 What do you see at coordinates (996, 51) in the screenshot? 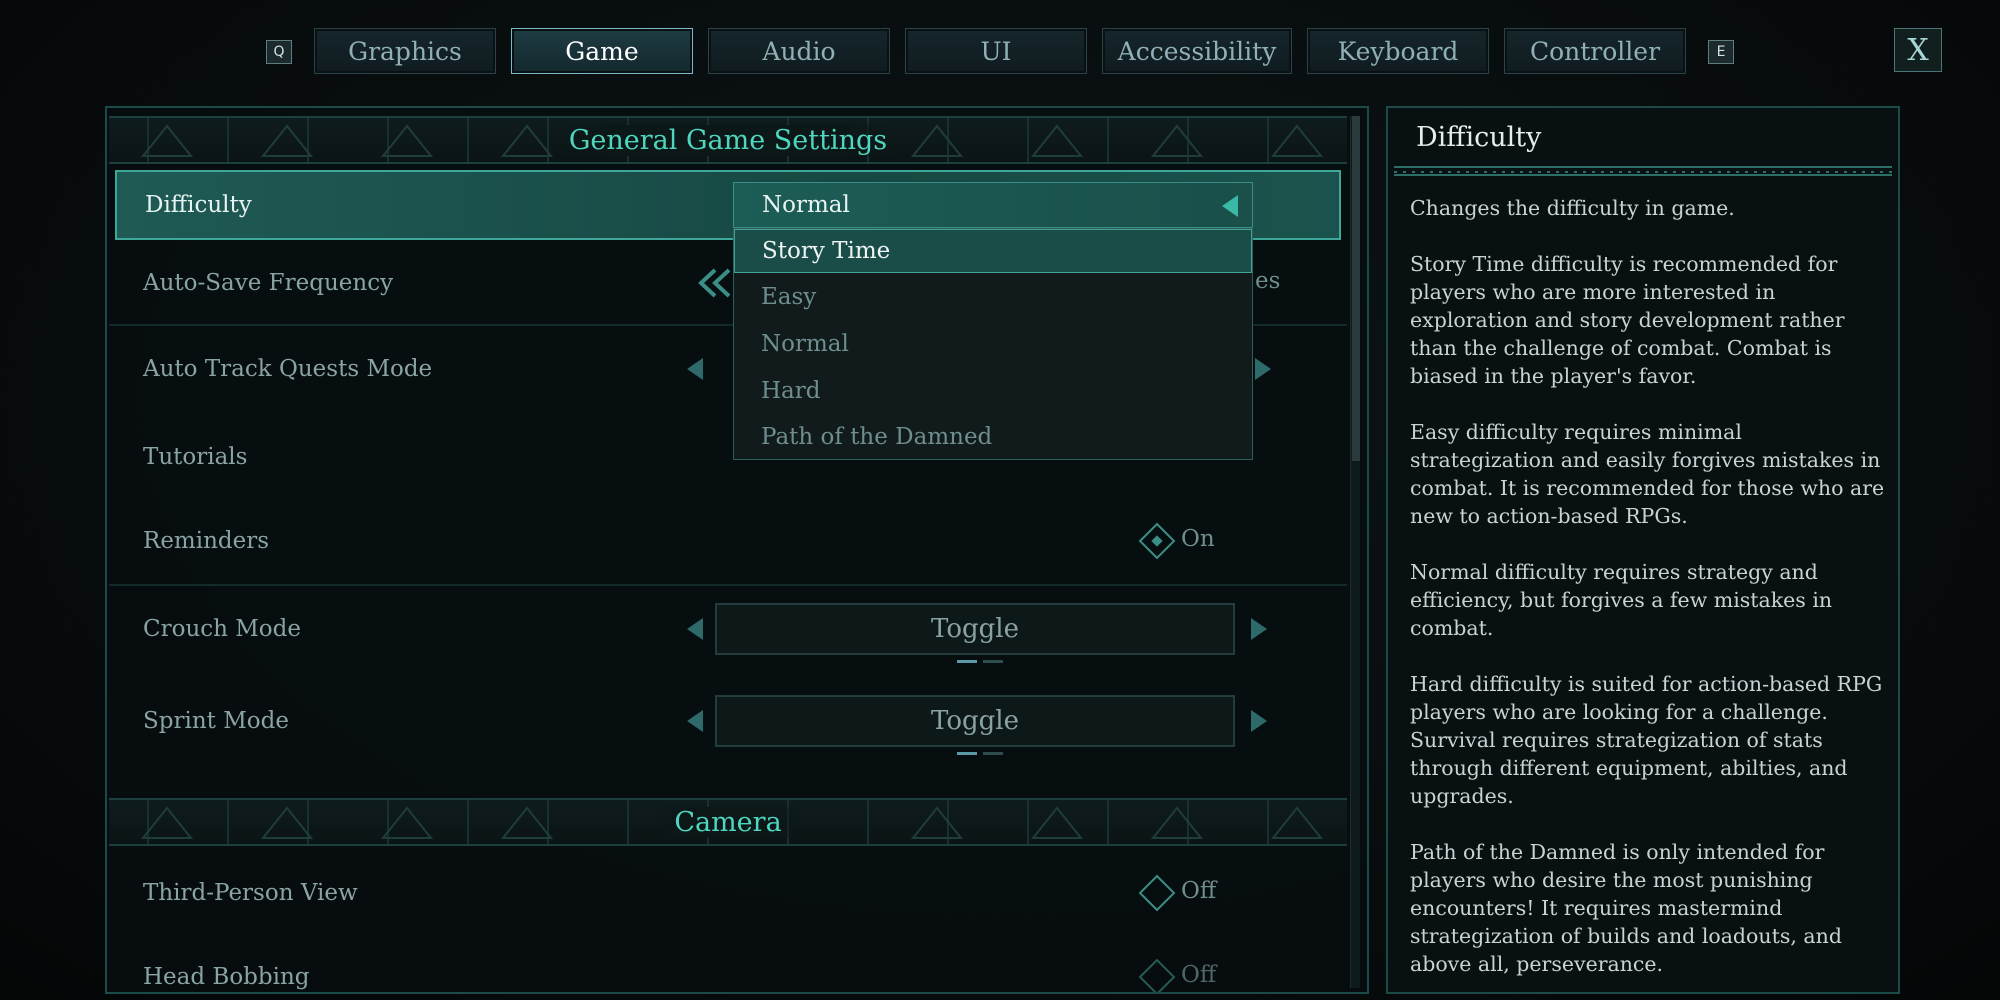
I see `tab-ui: UI` at bounding box center [996, 51].